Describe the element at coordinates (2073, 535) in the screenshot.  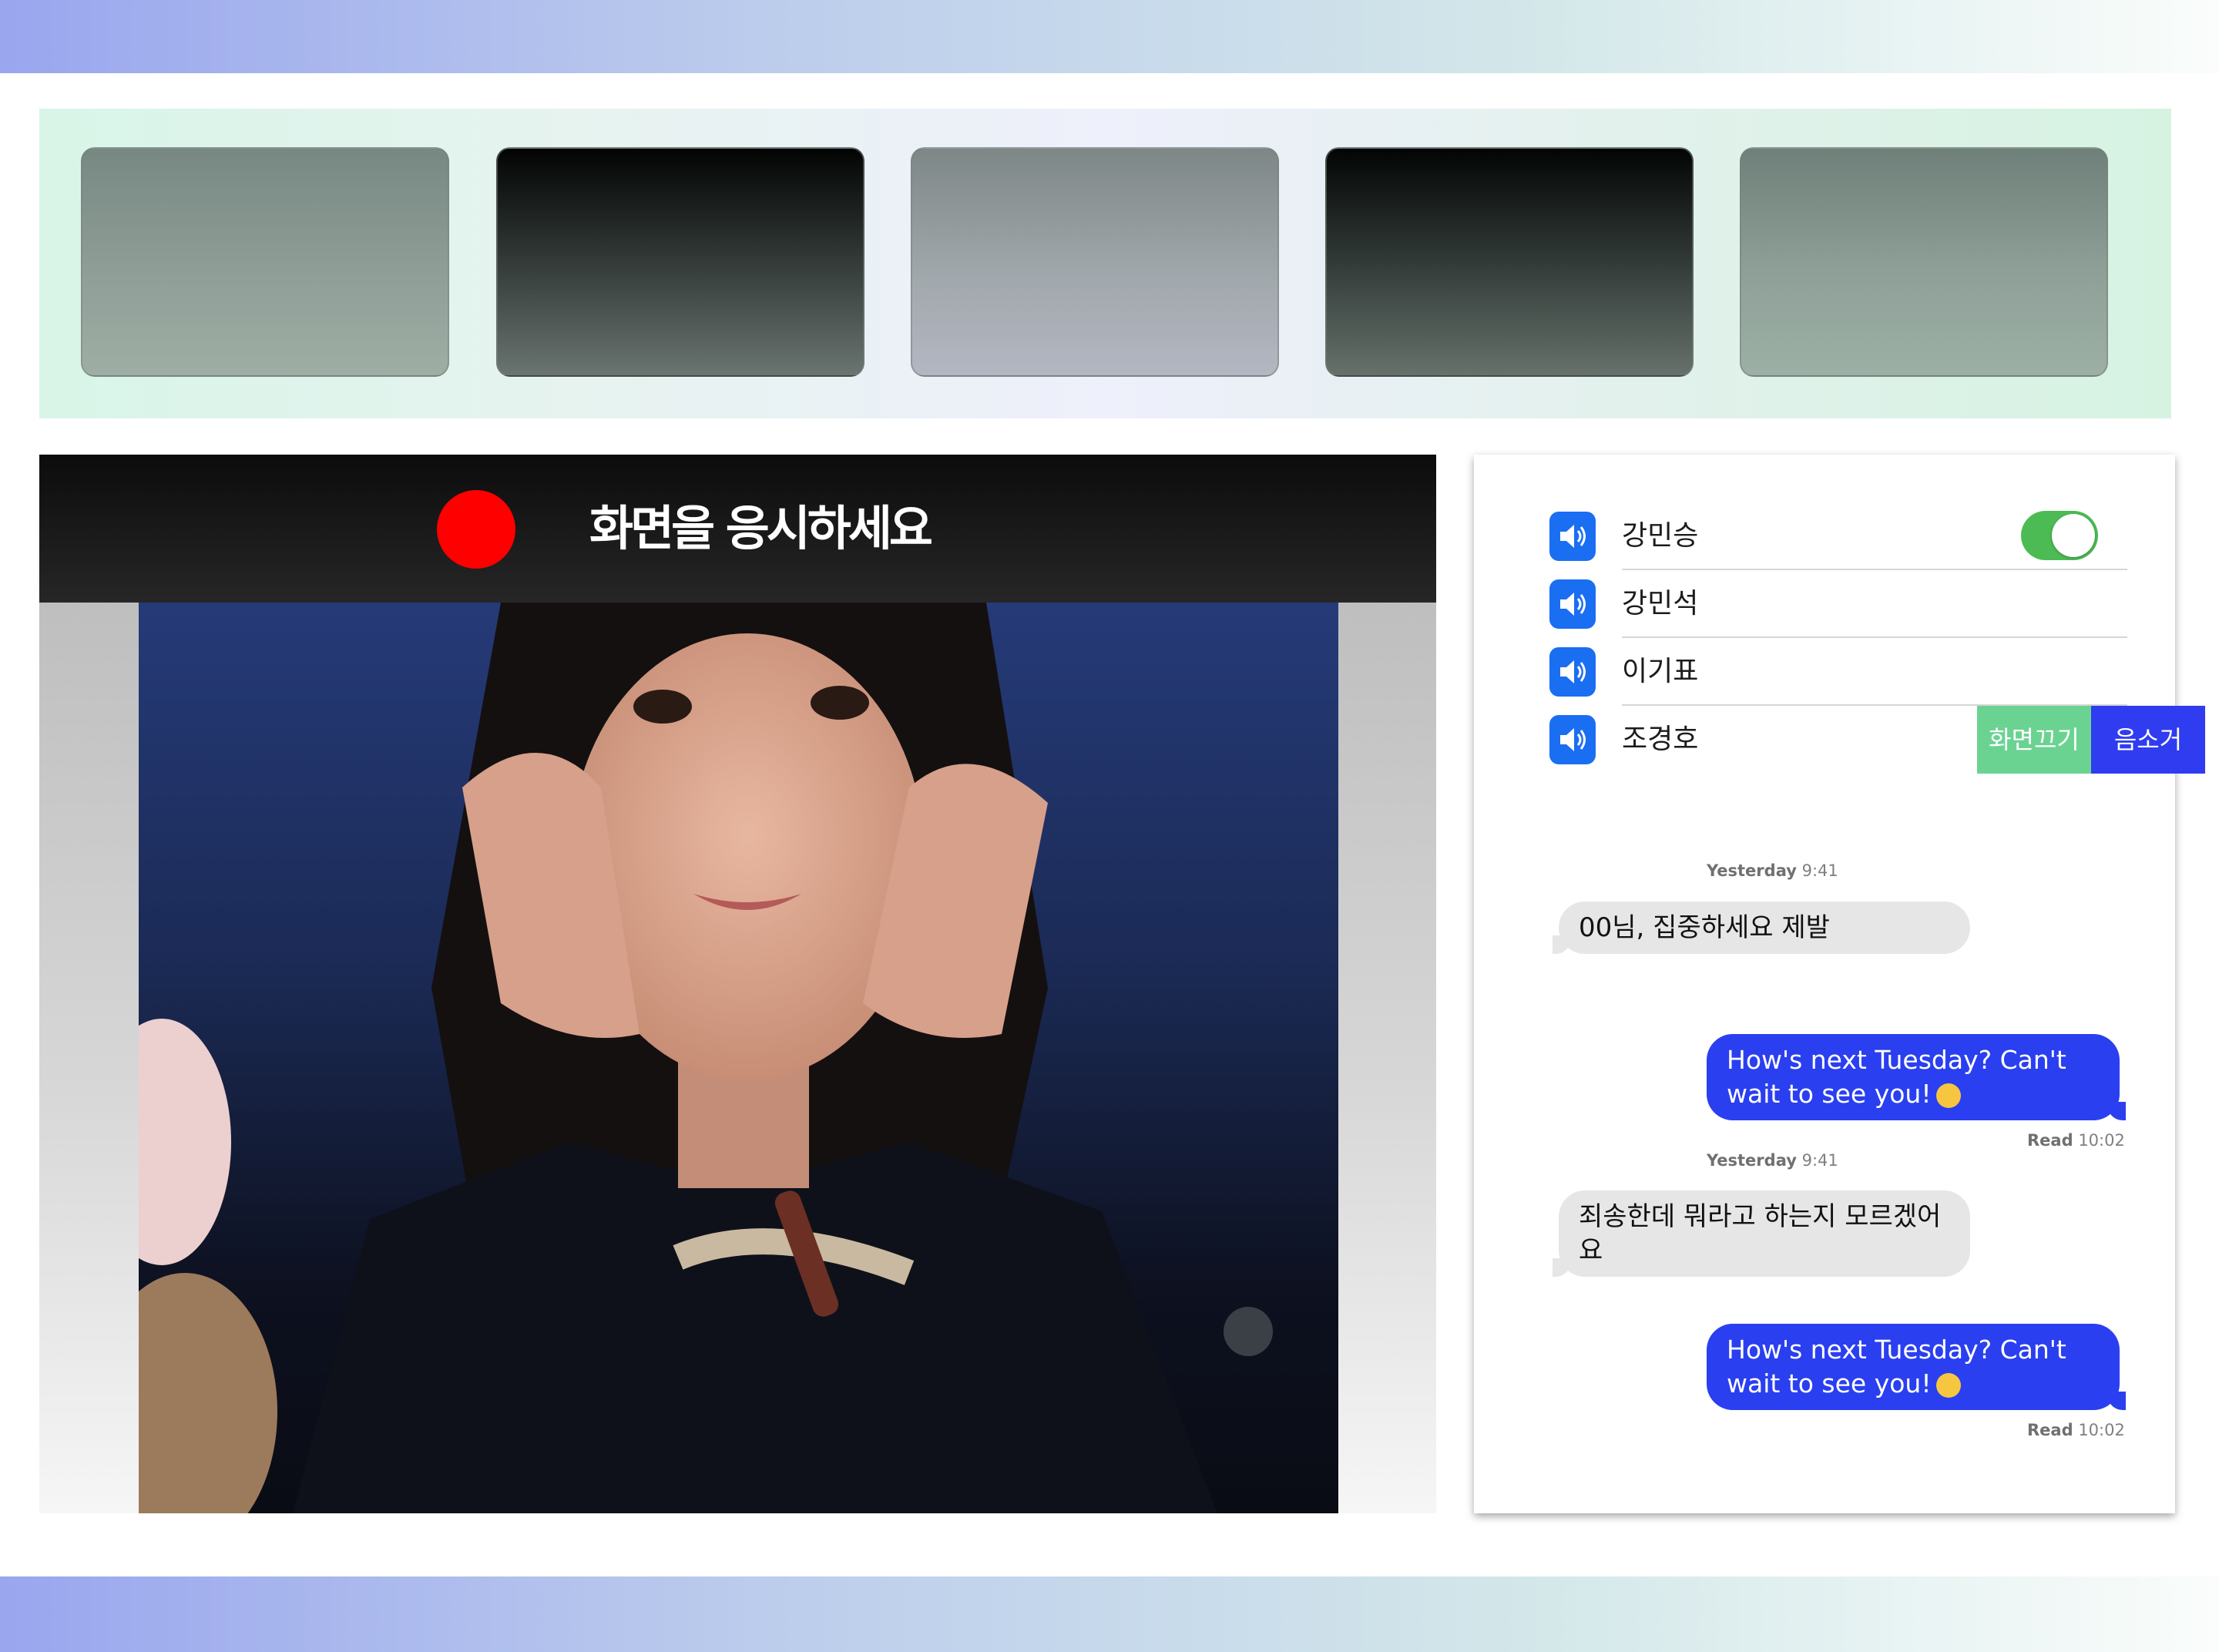
I see `toggle-knob` at that location.